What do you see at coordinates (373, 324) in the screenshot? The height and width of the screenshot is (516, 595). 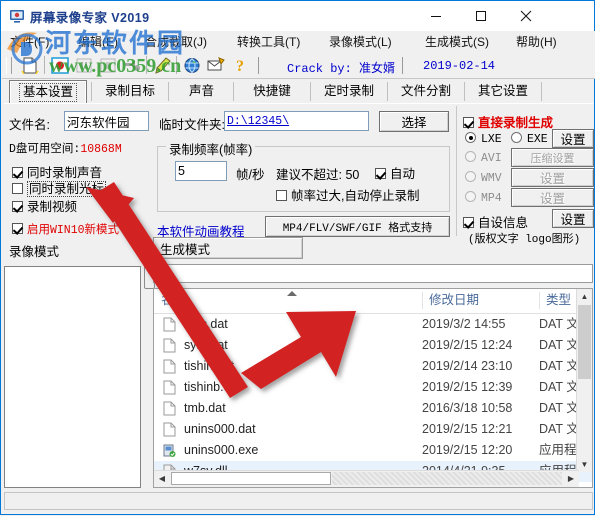 I see `table-row: setc.dat 2019/3/2 14:55 DAT 文` at bounding box center [373, 324].